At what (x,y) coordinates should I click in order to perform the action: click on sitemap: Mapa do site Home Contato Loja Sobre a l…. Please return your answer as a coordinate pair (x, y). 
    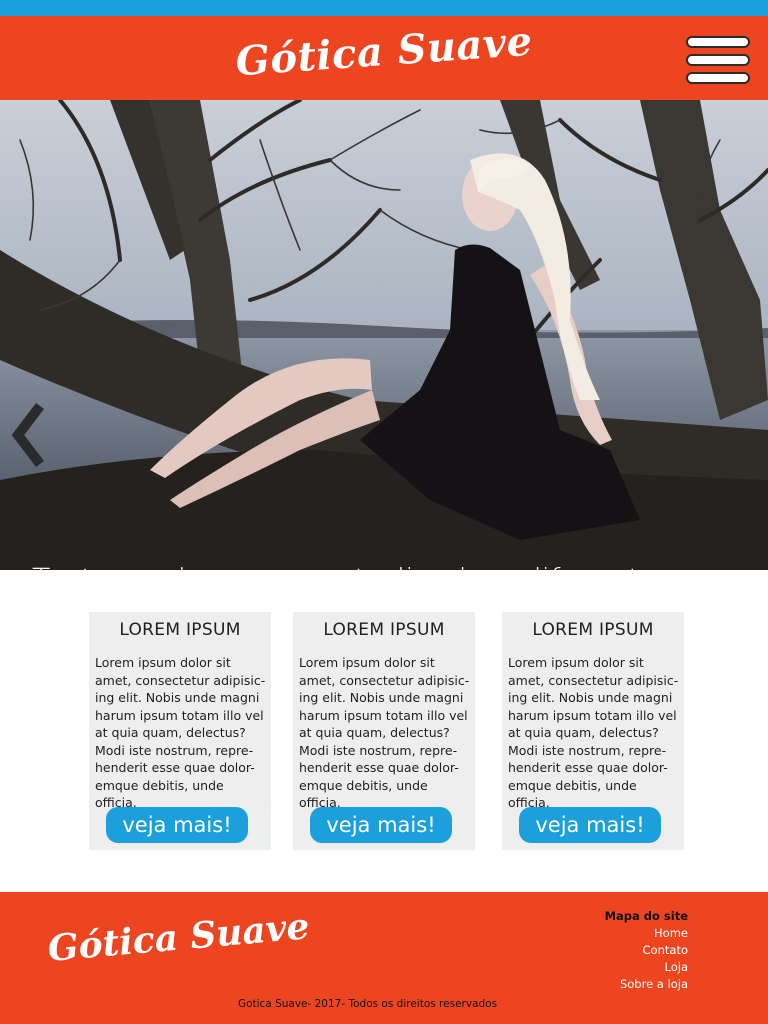
    Looking at the image, I should click on (646, 950).